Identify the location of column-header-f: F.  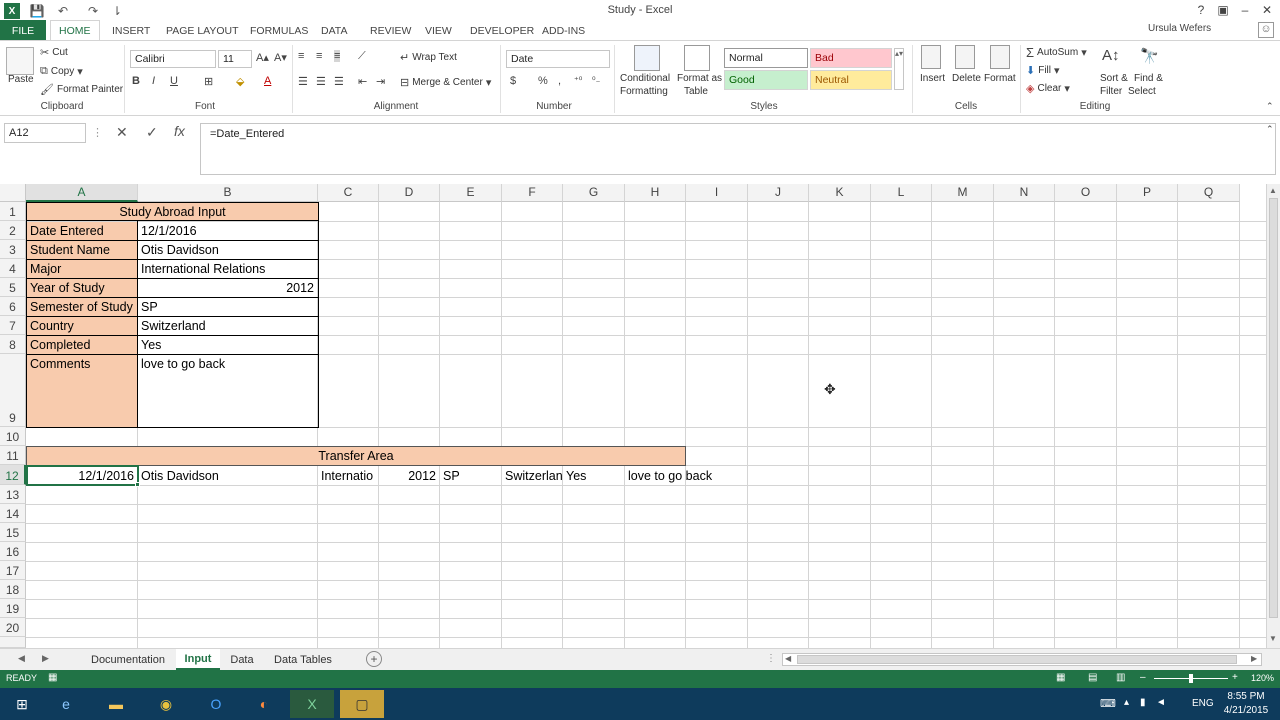
(532, 193).